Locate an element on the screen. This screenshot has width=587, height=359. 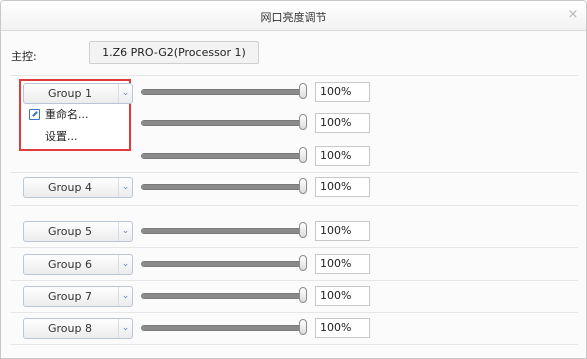
window-title: 网口亮度调节 is located at coordinates (293, 17).